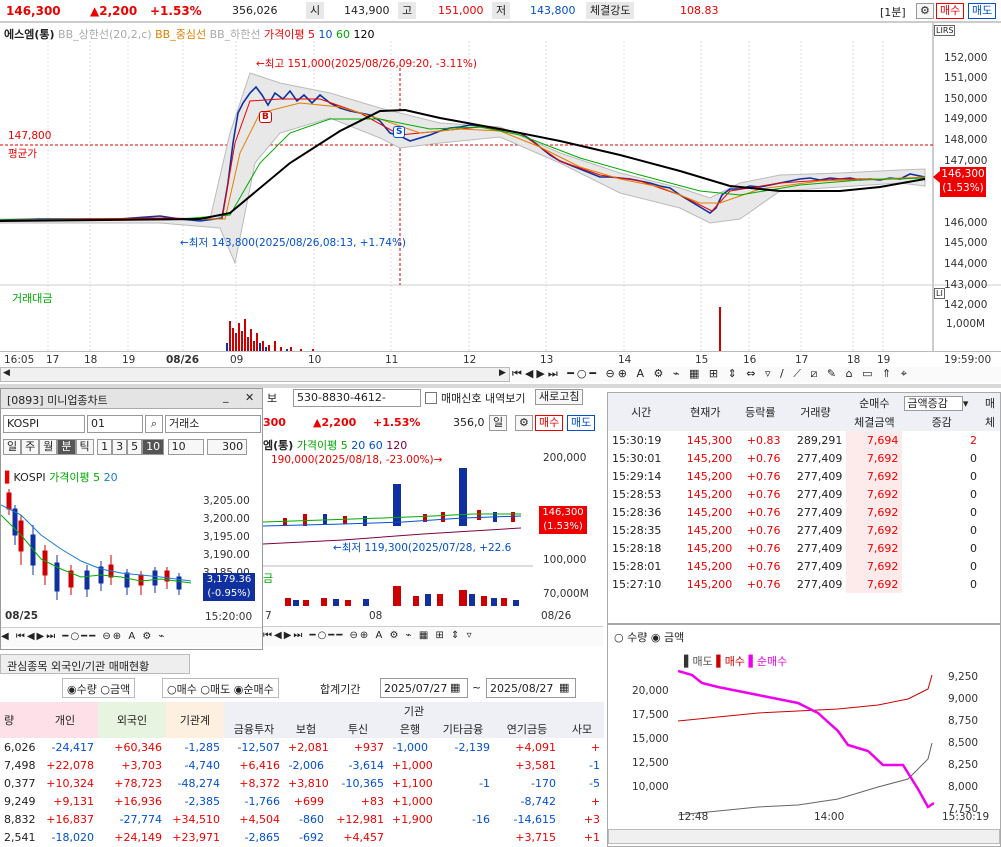 This screenshot has width=1001, height=847. Describe the element at coordinates (115, 424) in the screenshot. I see `code-input: 01` at that location.